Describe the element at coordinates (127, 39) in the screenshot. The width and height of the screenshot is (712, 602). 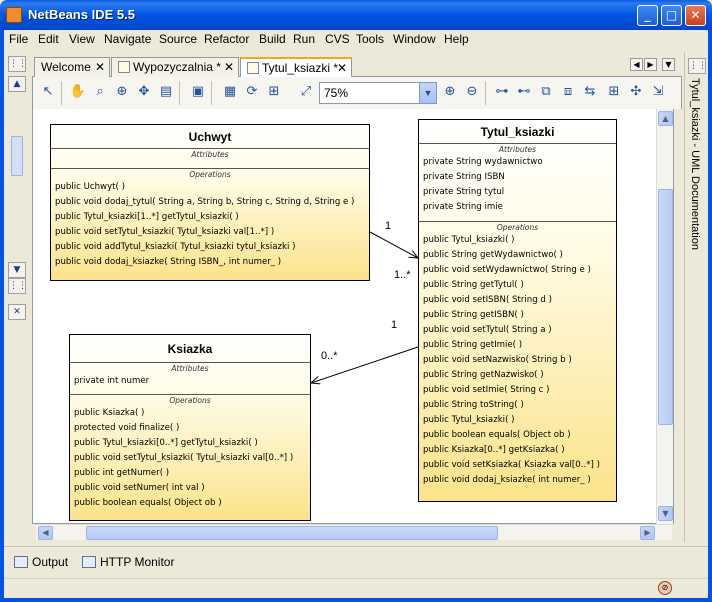
I see `menu-navigate: Navigate` at that location.